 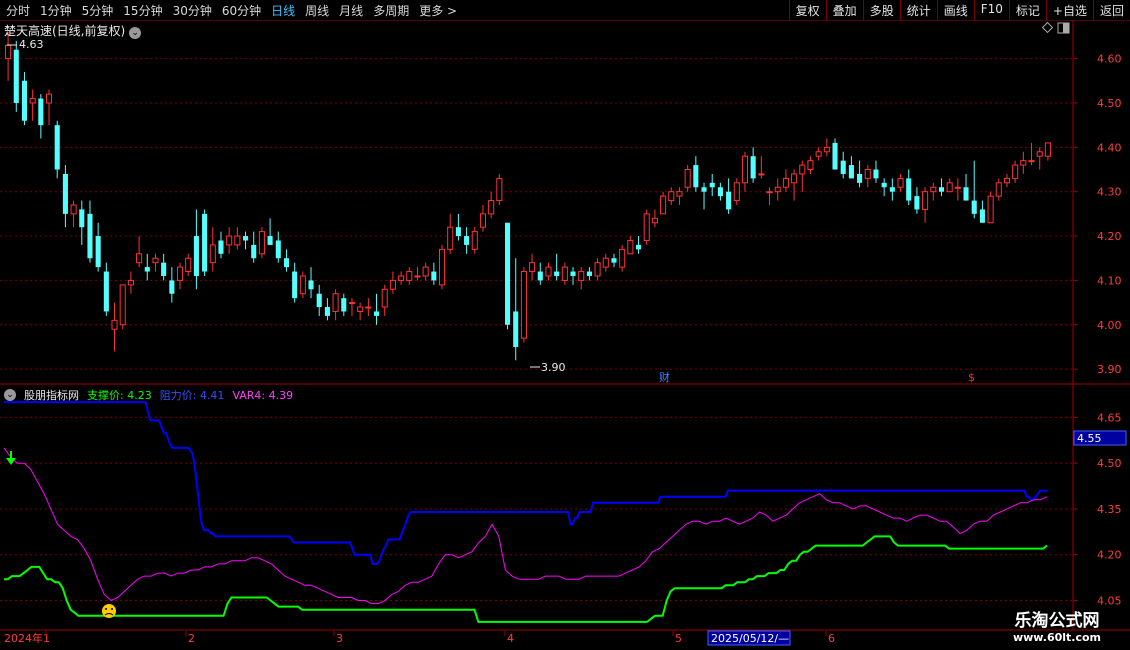 What do you see at coordinates (971, 377) in the screenshot?
I see `s-marker: $` at bounding box center [971, 377].